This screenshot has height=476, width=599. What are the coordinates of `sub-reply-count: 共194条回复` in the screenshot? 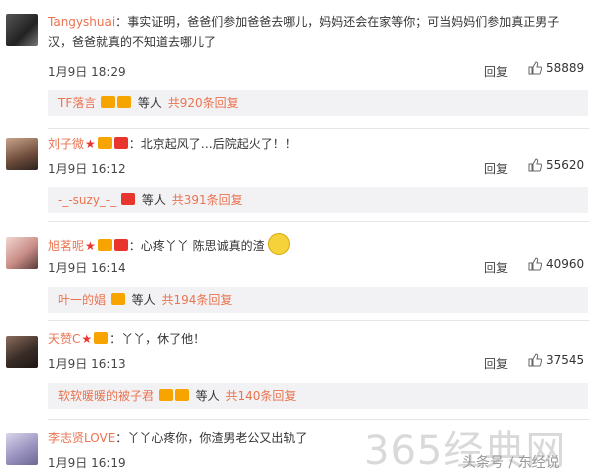 It's located at (197, 300).